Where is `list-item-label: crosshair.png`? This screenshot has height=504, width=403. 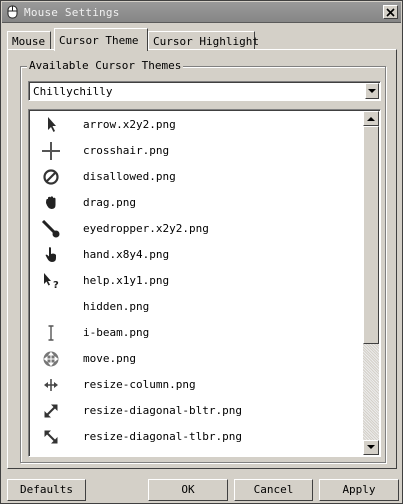 list-item-label: crosshair.png is located at coordinates (126, 150).